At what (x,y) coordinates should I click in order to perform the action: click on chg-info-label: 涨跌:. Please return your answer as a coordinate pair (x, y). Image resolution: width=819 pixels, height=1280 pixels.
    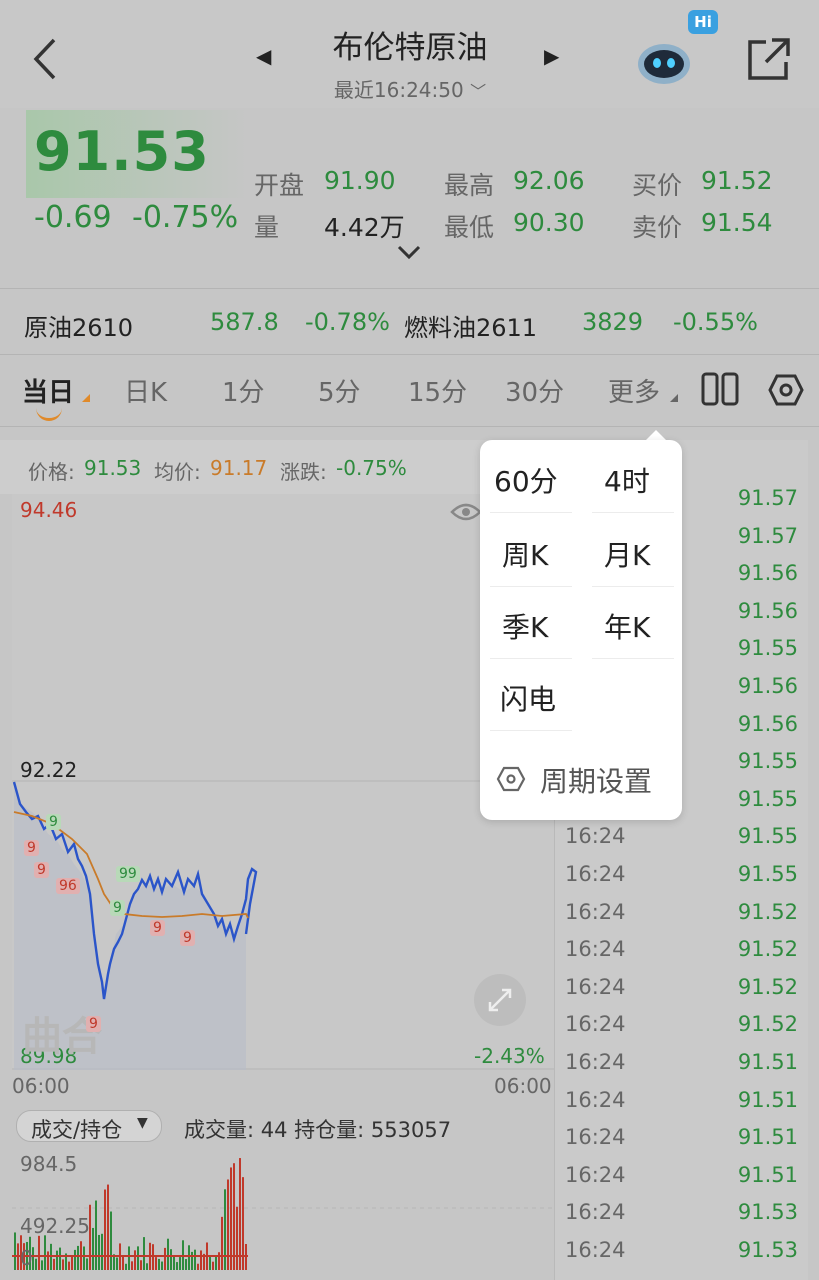
    Looking at the image, I should click on (303, 472).